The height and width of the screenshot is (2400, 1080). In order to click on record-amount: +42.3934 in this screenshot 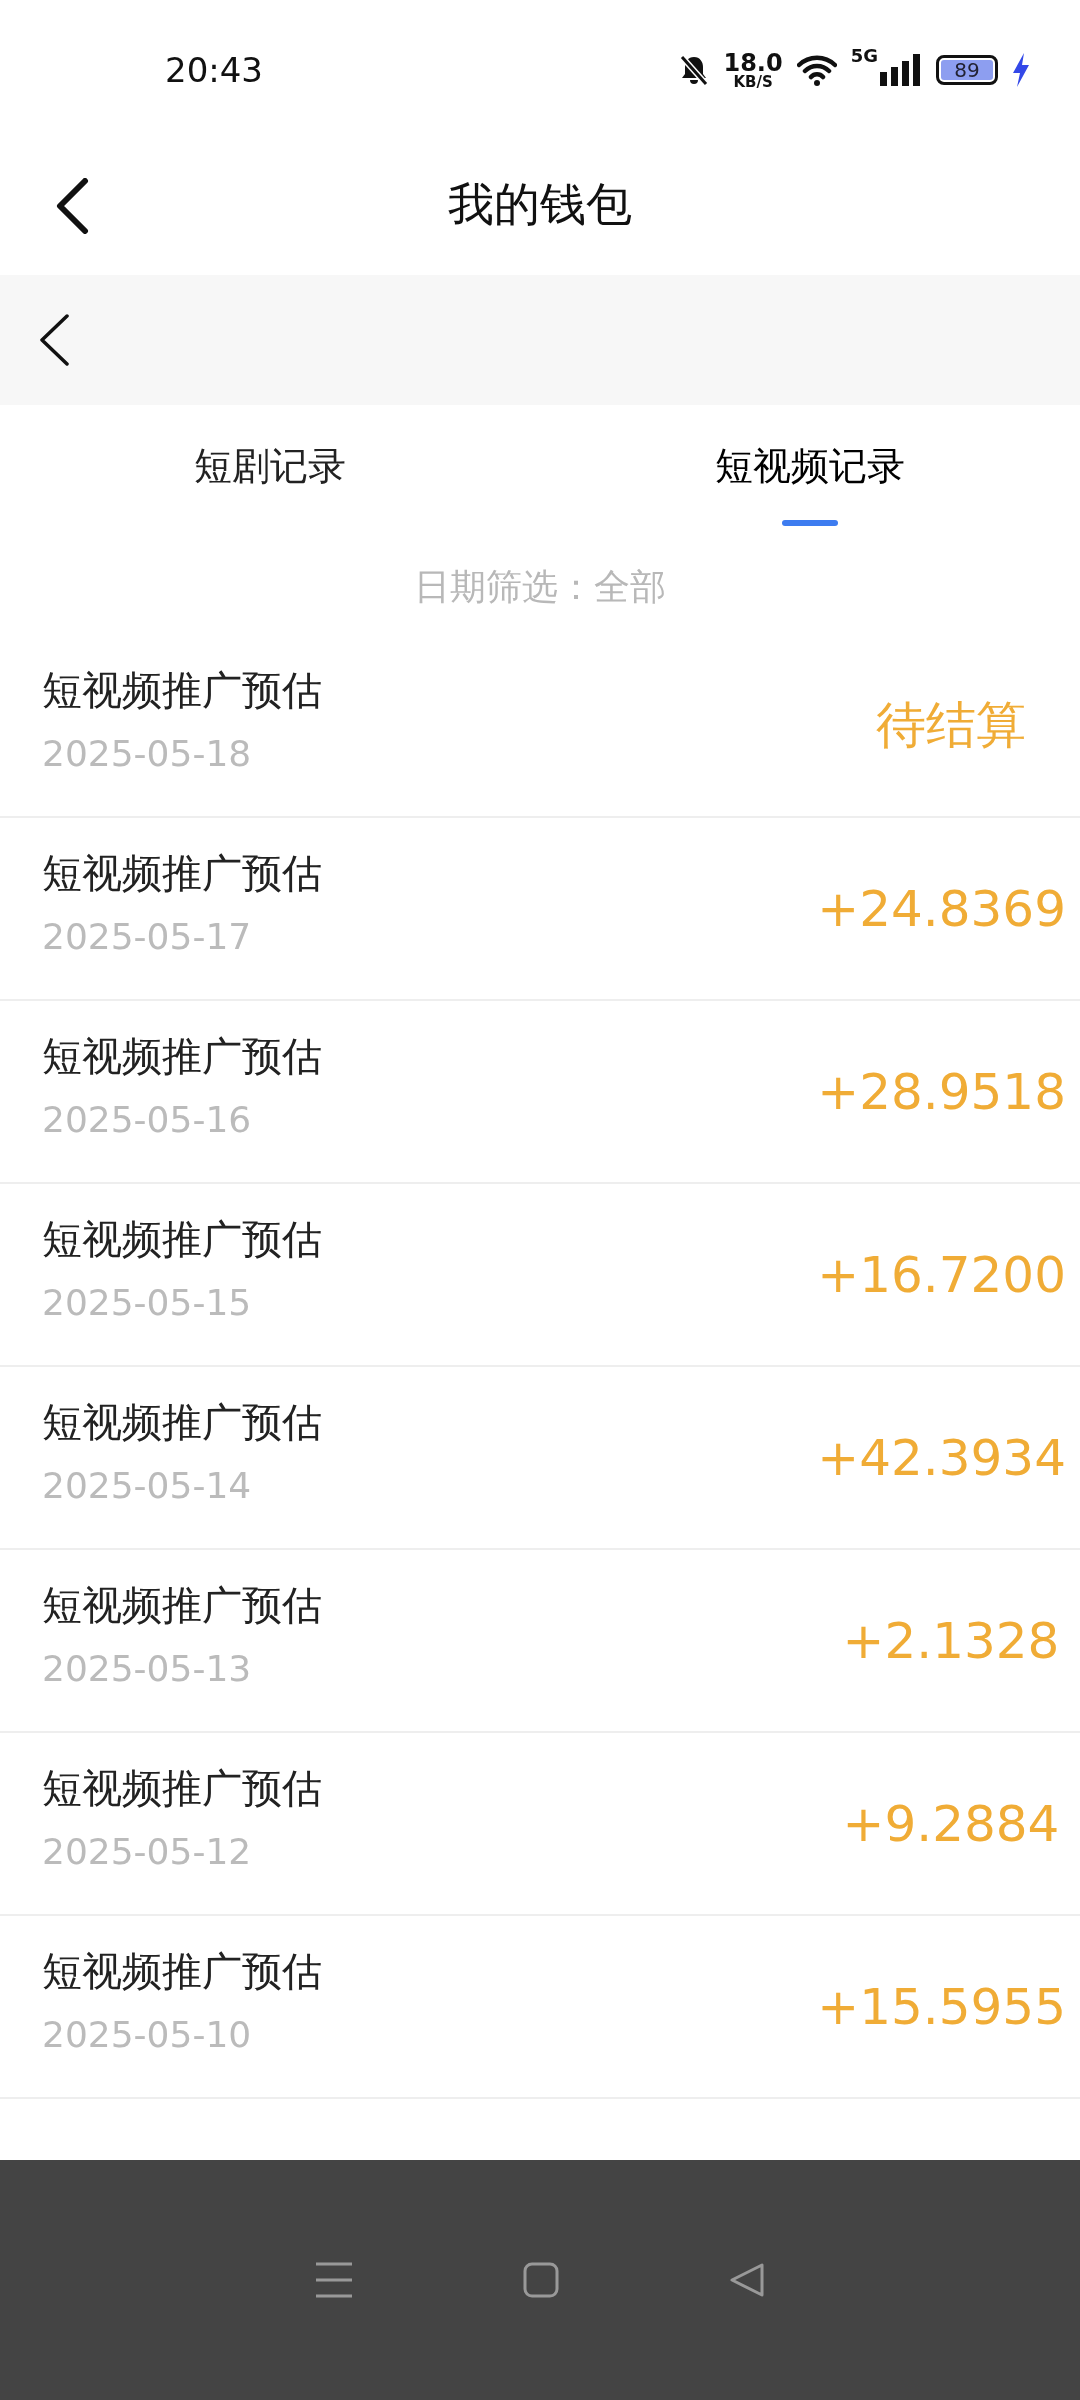, I will do `click(941, 1457)`.